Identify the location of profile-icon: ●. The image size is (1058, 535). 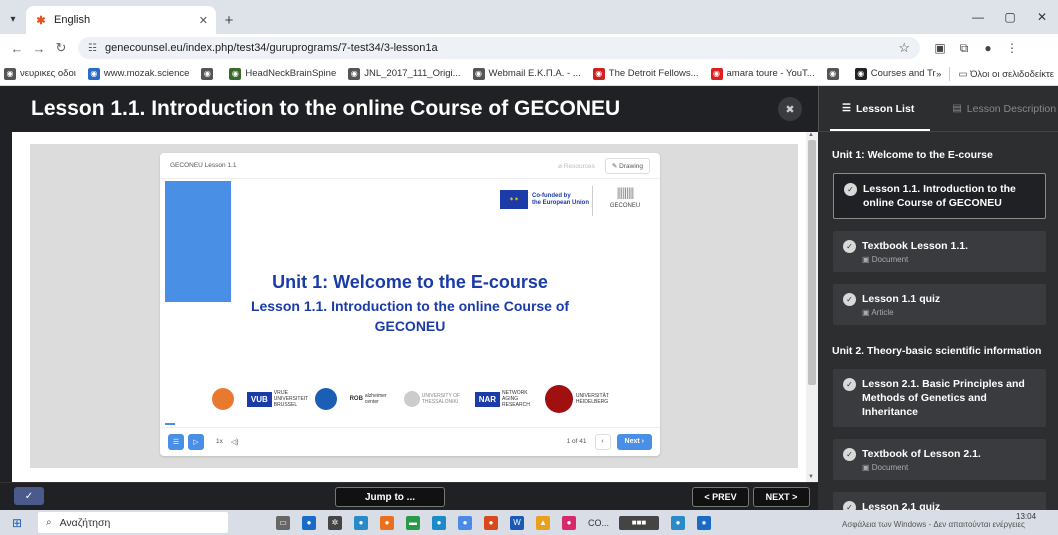
(988, 48).